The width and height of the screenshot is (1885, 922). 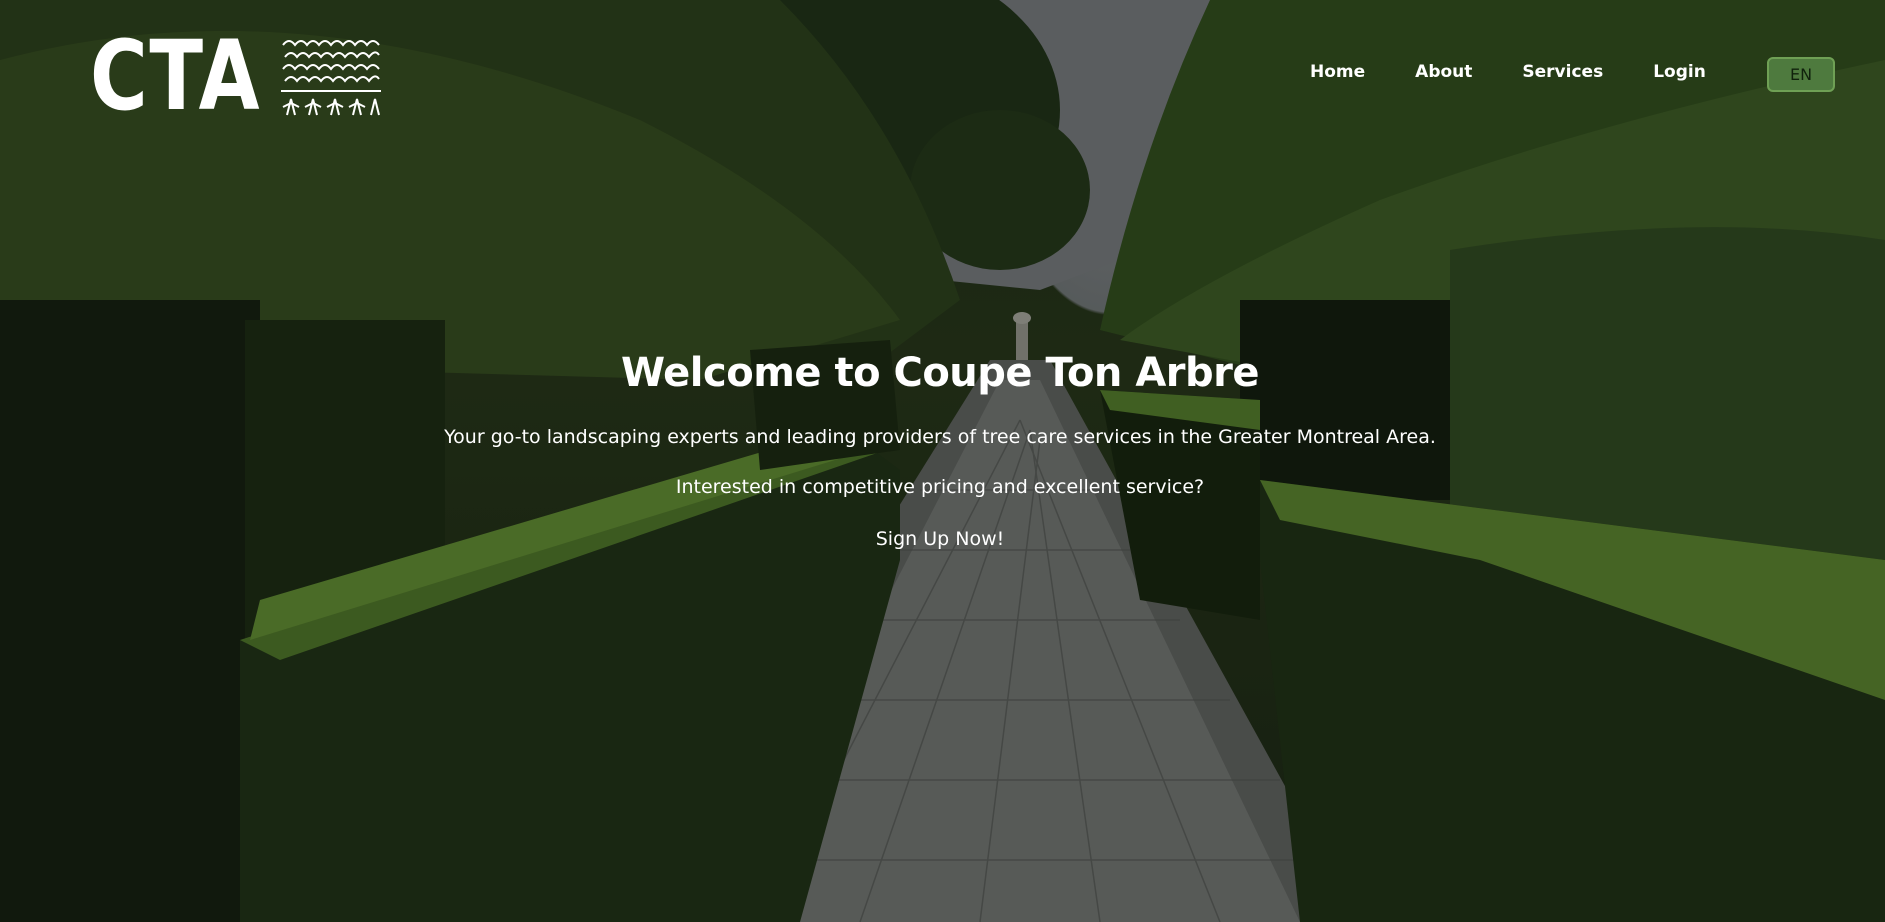 What do you see at coordinates (1443, 72) in the screenshot?
I see `nav-about-link: About` at bounding box center [1443, 72].